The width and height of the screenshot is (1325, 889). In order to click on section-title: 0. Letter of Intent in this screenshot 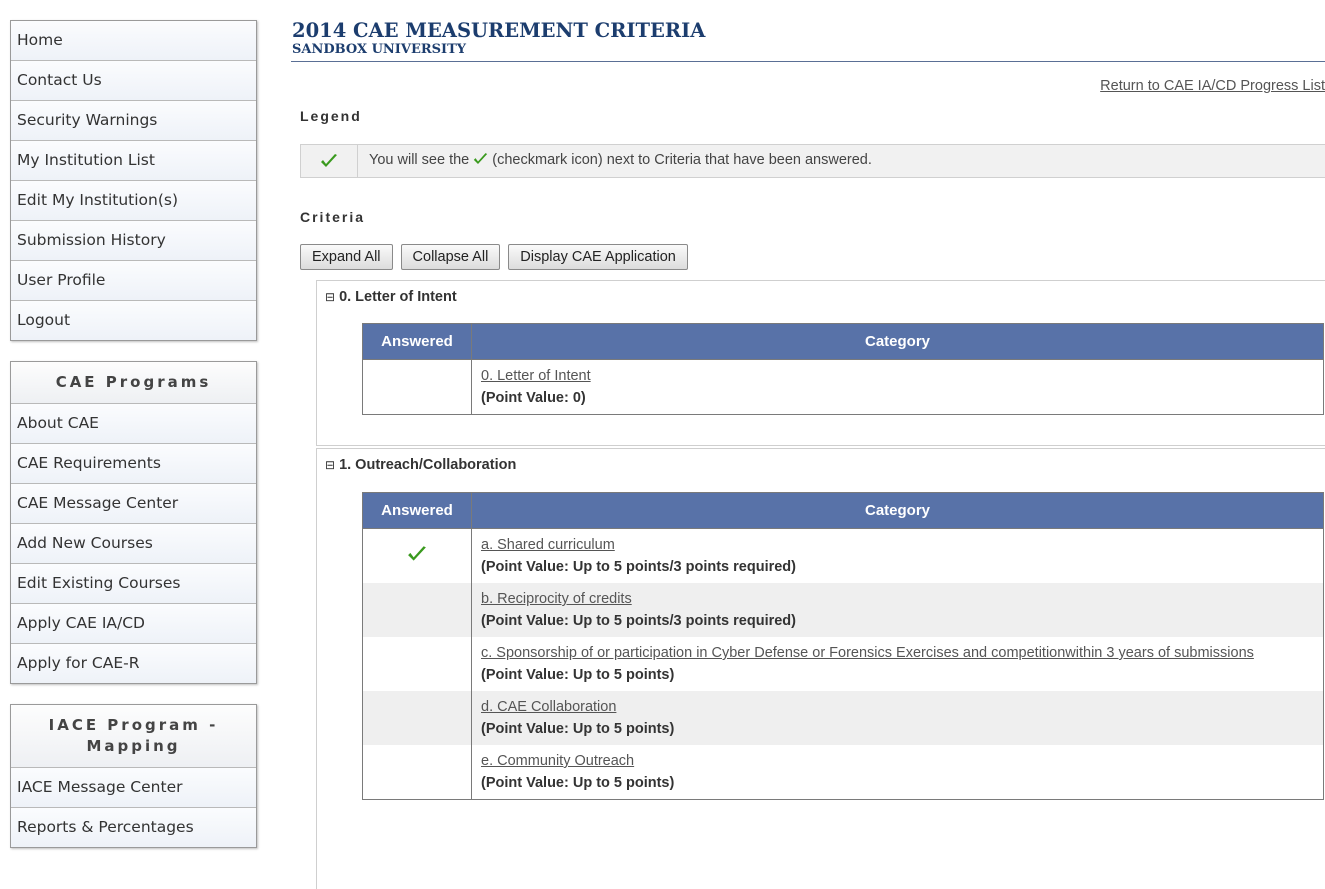, I will do `click(398, 297)`.